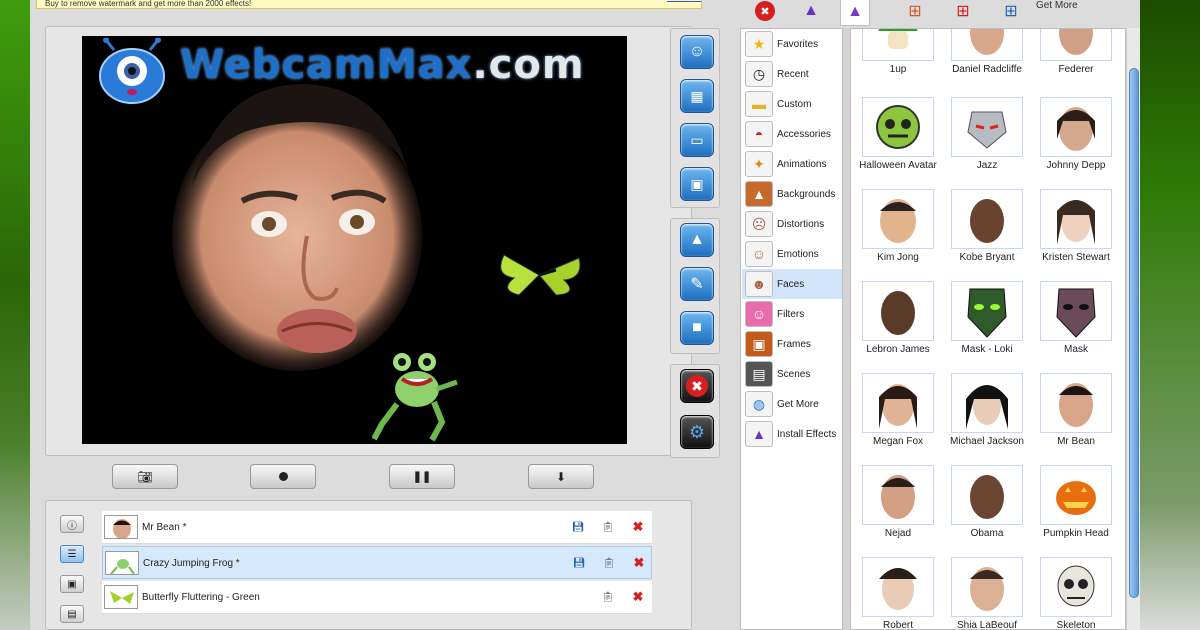 The height and width of the screenshot is (630, 1200). I want to click on picture-tab: ▣, so click(72, 584).